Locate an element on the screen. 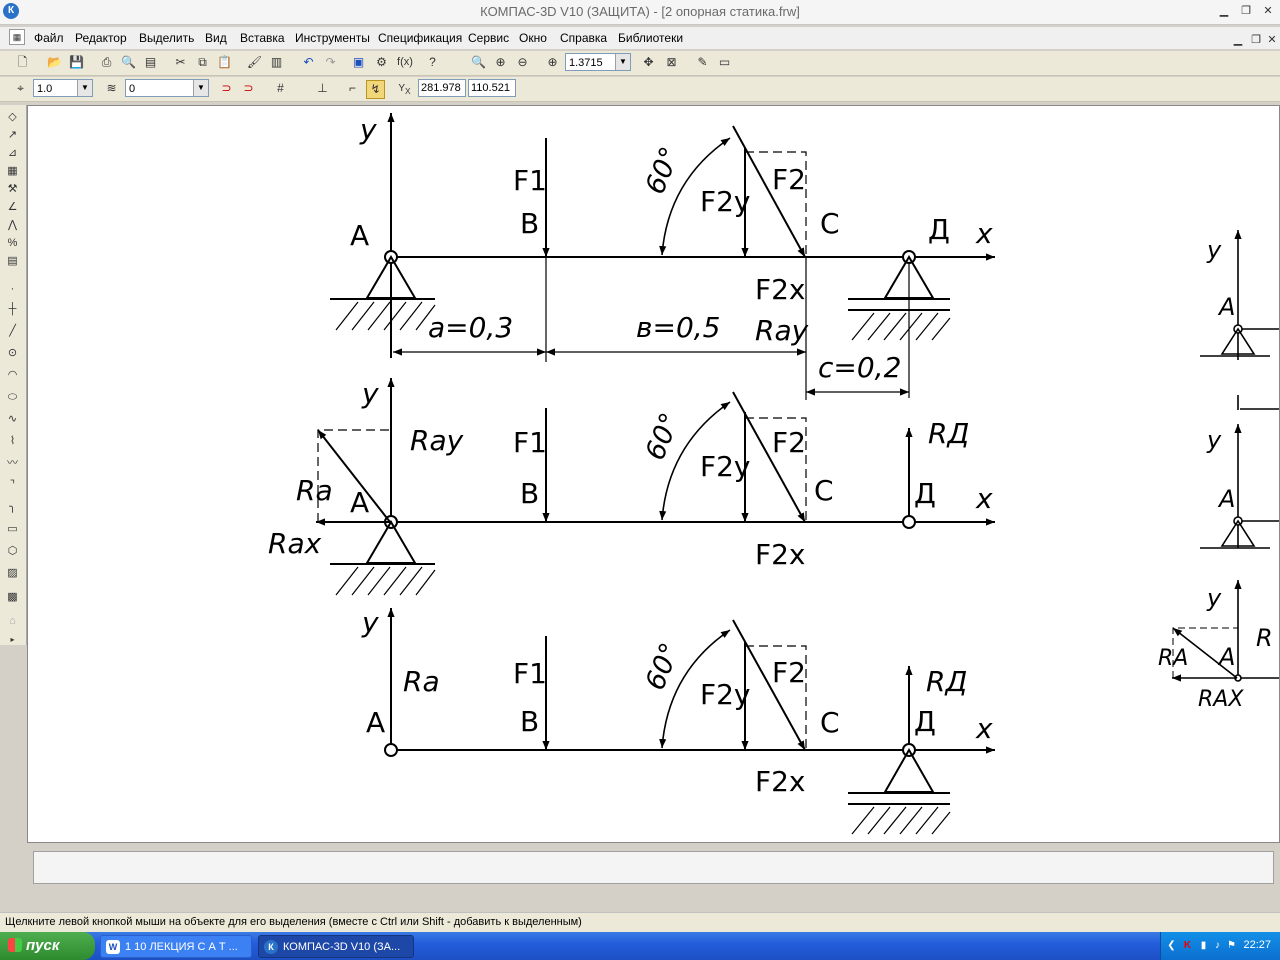 The width and height of the screenshot is (1280, 960). label-ra-3: Ra is located at coordinates (421, 681).